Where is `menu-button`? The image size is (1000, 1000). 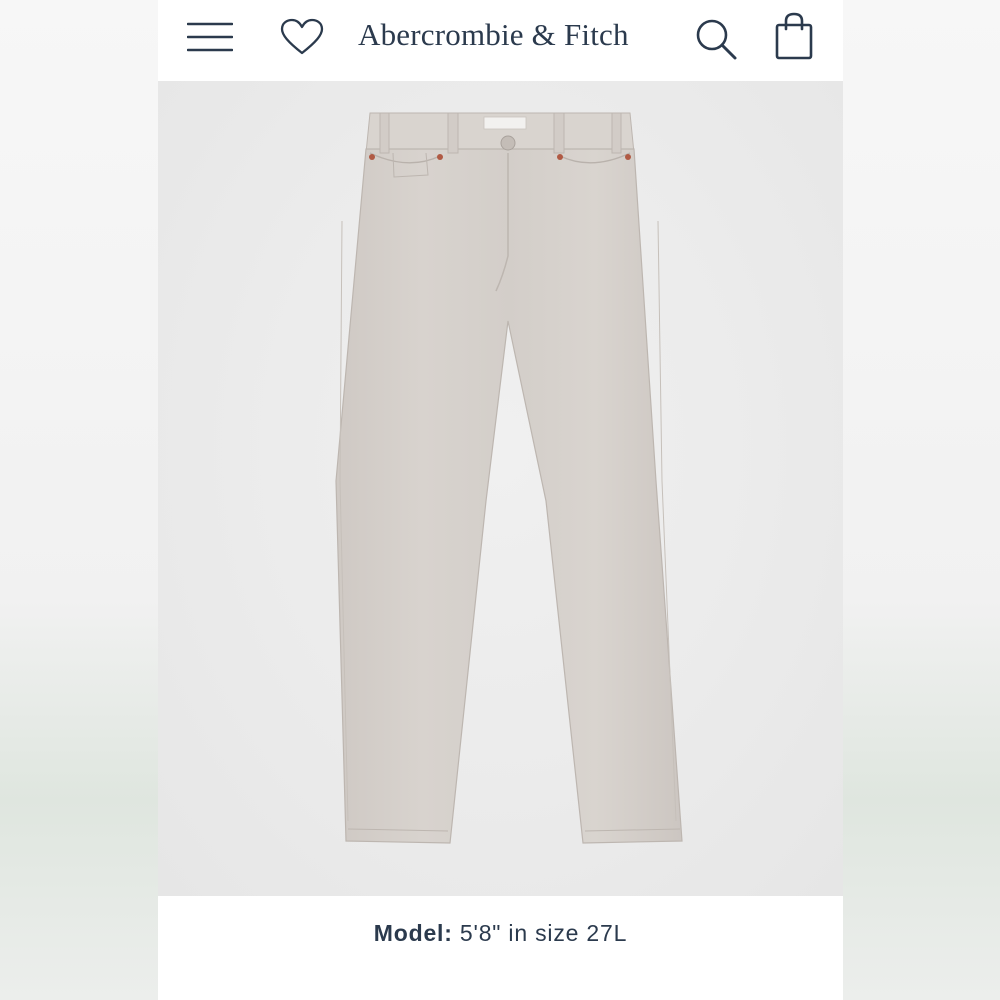
menu-button is located at coordinates (210, 37).